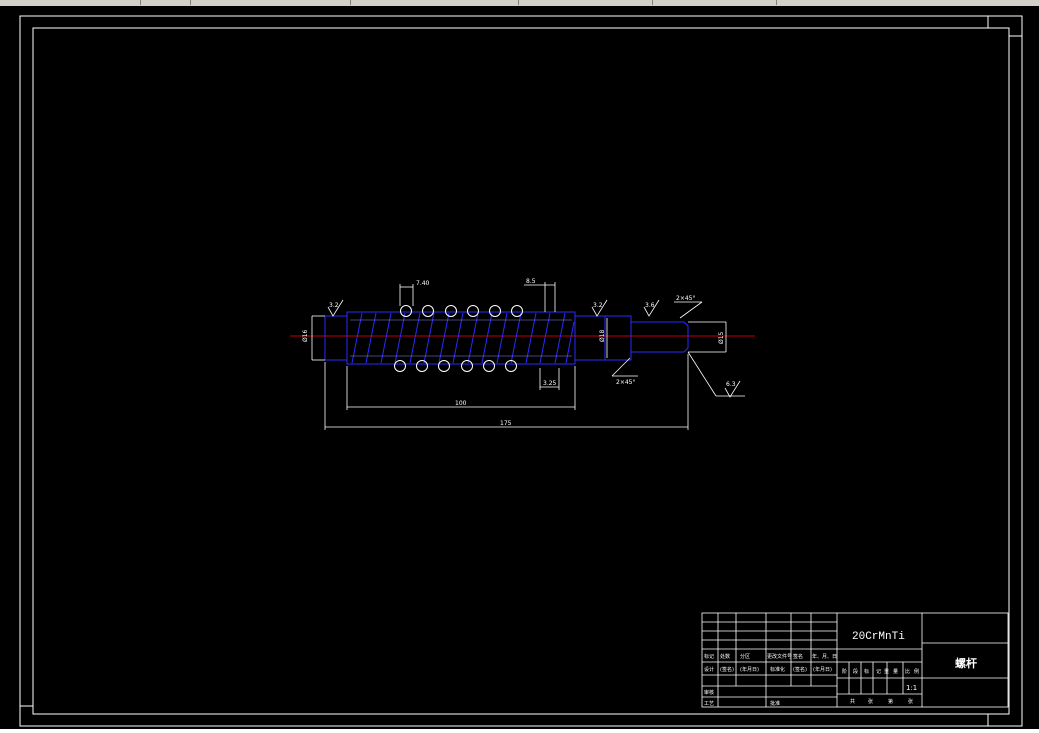 This screenshot has width=1039, height=733. I want to click on roughness-label-1: 3.2, so click(334, 305).